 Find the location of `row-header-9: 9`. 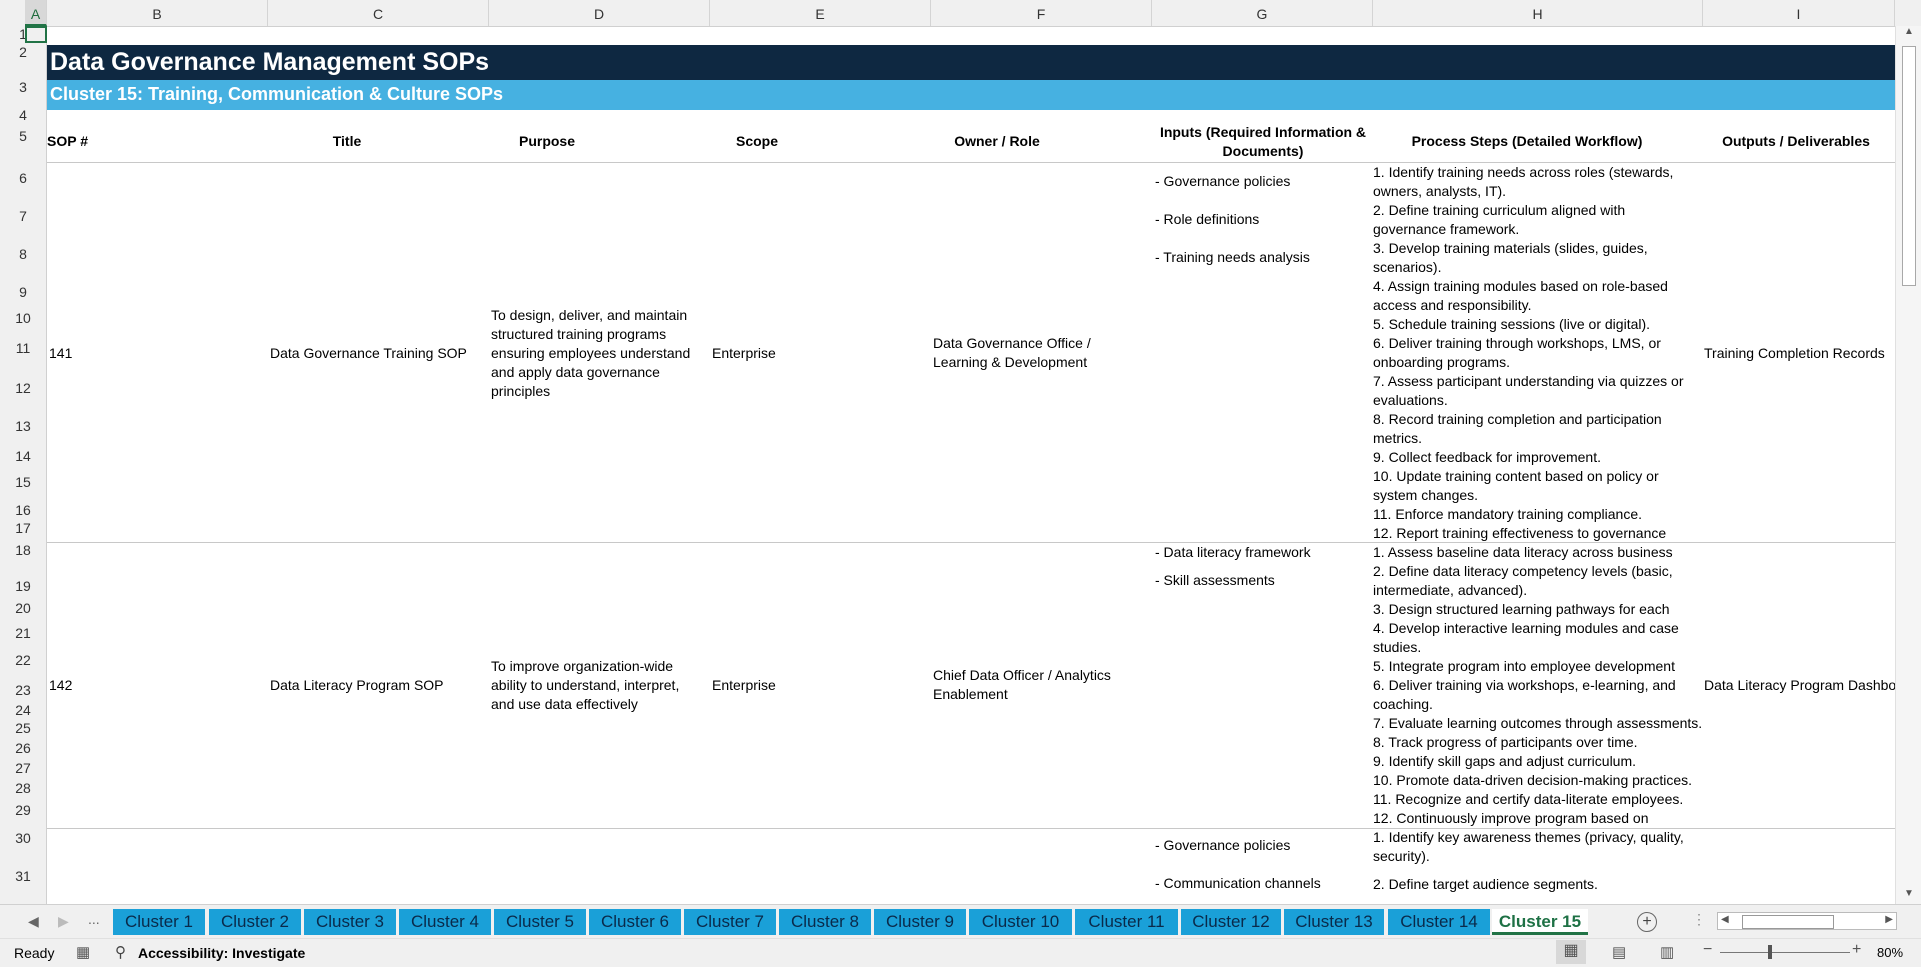

row-header-9: 9 is located at coordinates (23, 292).